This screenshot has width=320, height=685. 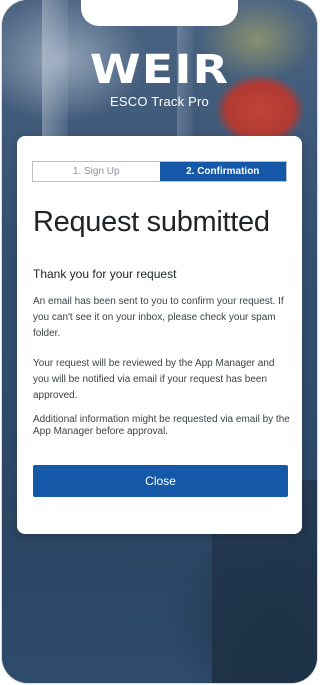 I want to click on device-notch, so click(x=159, y=13).